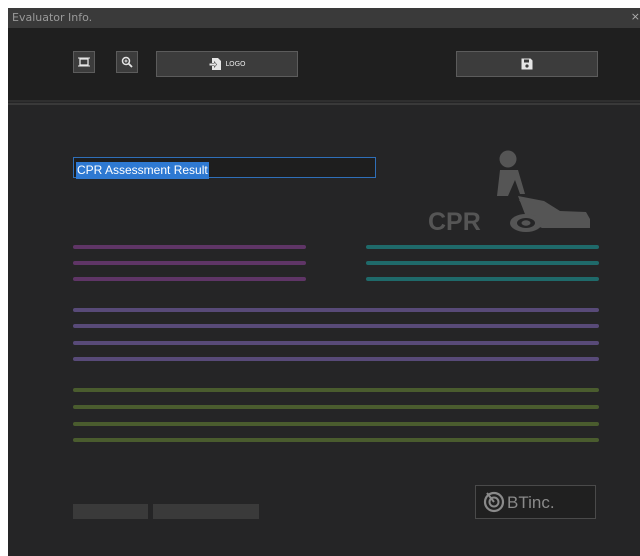 The image size is (640, 556). I want to click on fit-screen-button, so click(84, 62).